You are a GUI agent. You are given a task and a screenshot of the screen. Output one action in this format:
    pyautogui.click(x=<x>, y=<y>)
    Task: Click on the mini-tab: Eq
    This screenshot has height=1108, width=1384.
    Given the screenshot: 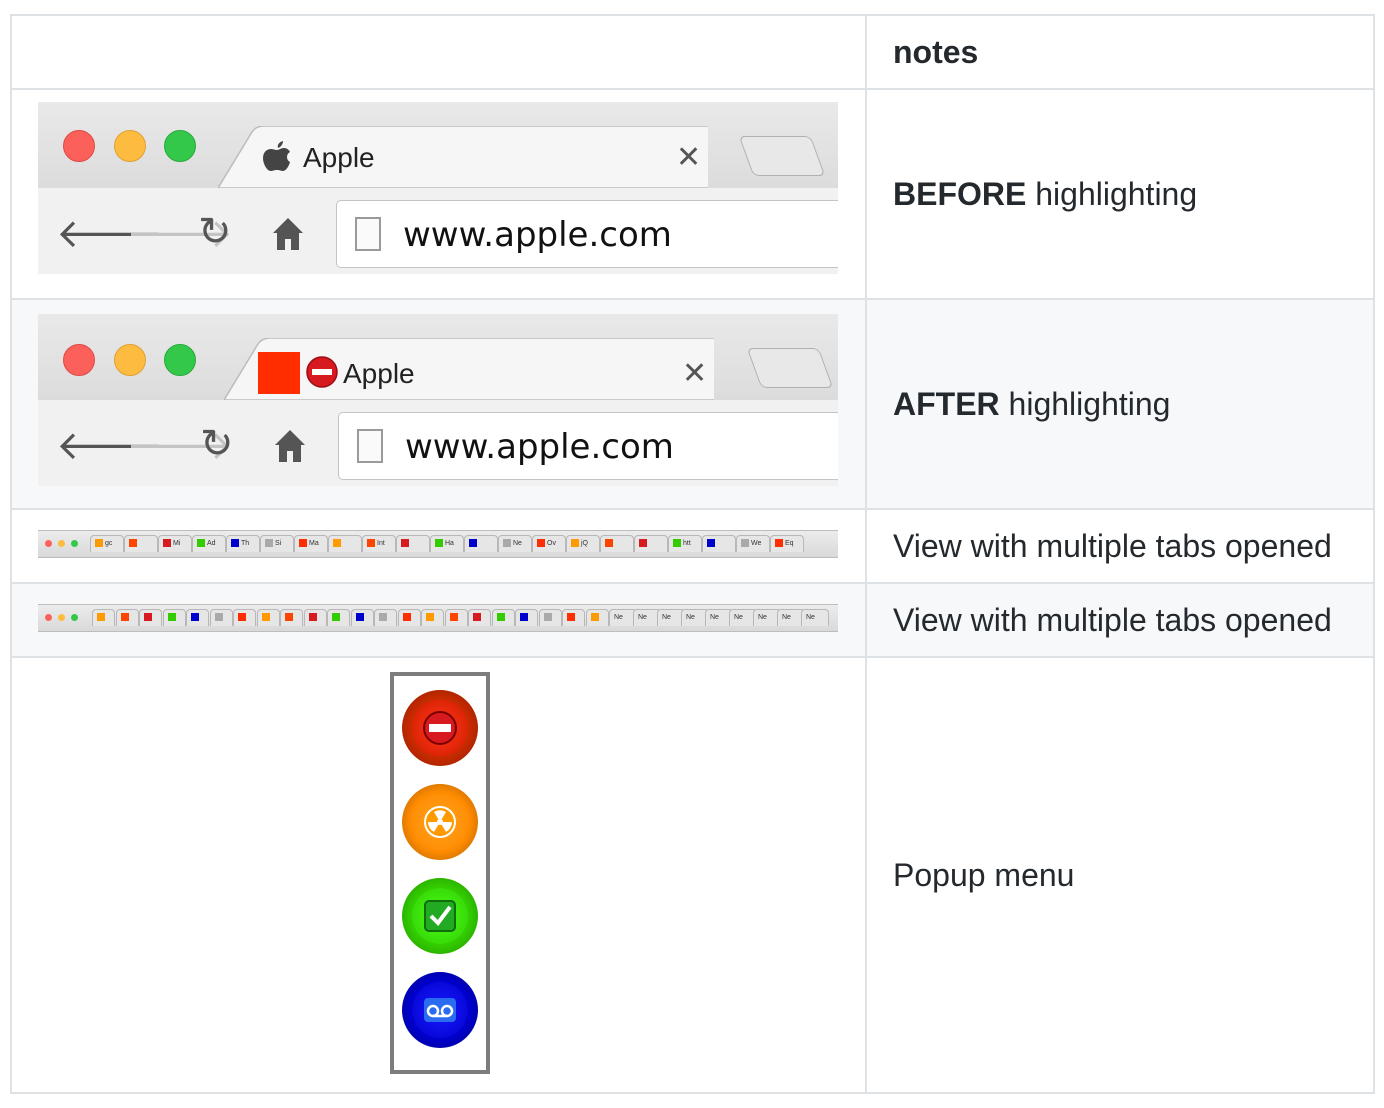 What is the action you would take?
    pyautogui.click(x=787, y=543)
    